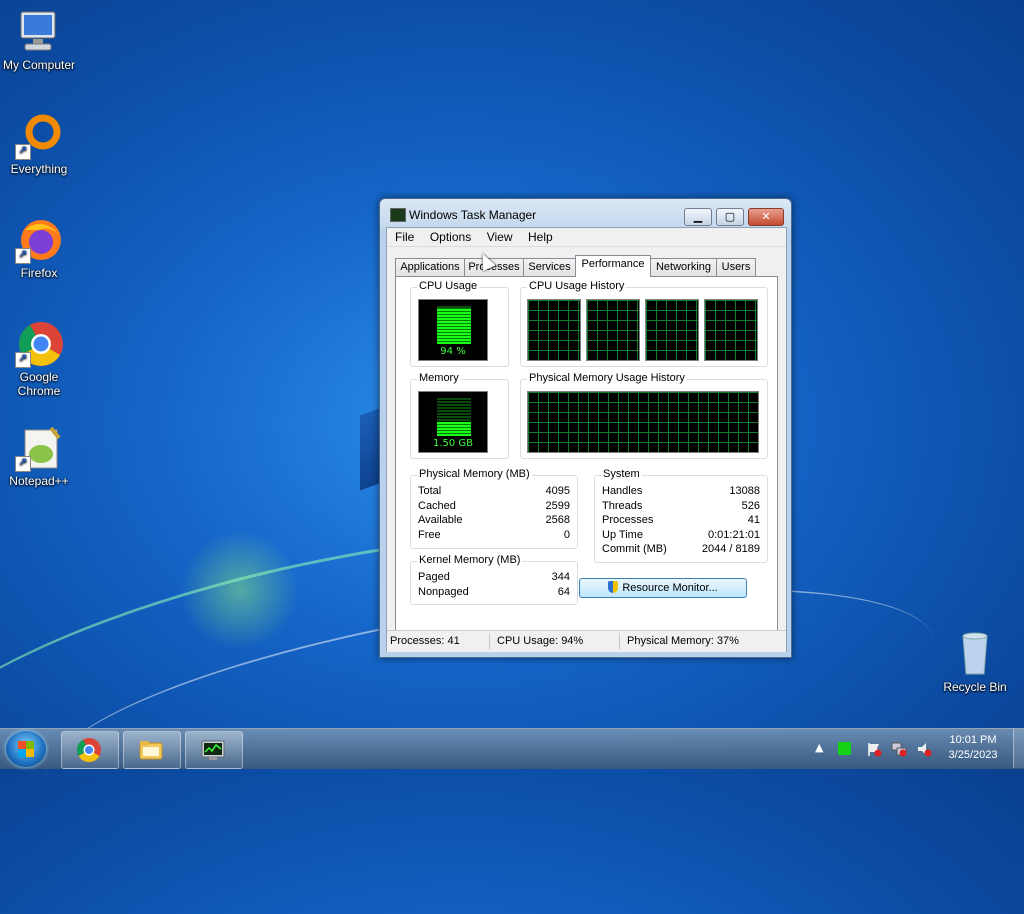  I want to click on status-processes: Processes: 41, so click(425, 641).